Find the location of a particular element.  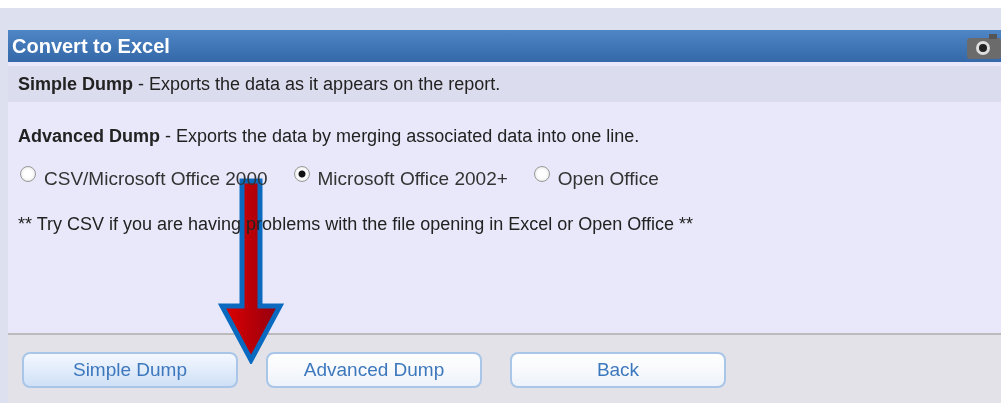

option-description: Advanced Dump - Exports the data by merging associated data into one line. is located at coordinates (329, 136).